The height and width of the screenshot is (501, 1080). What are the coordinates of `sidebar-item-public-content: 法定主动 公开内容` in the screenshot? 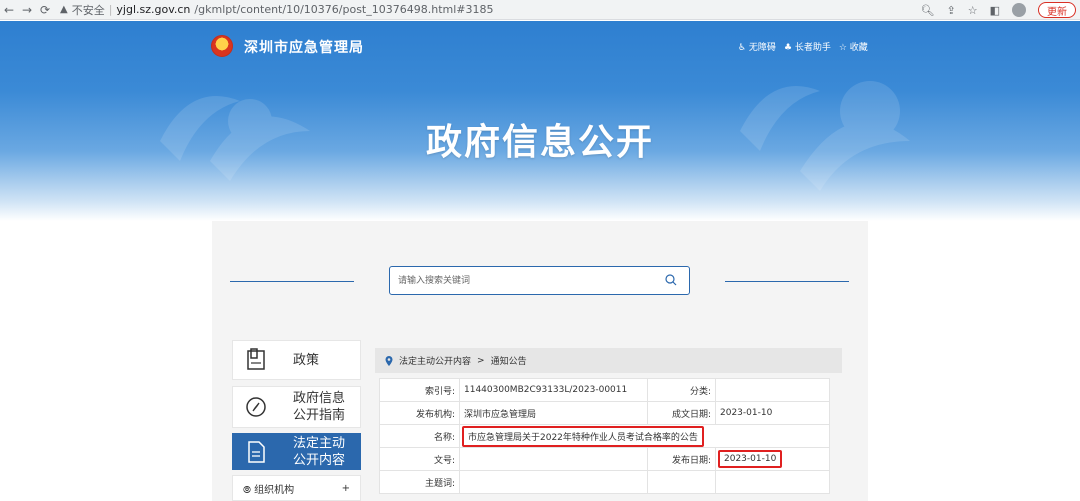 It's located at (296, 451).